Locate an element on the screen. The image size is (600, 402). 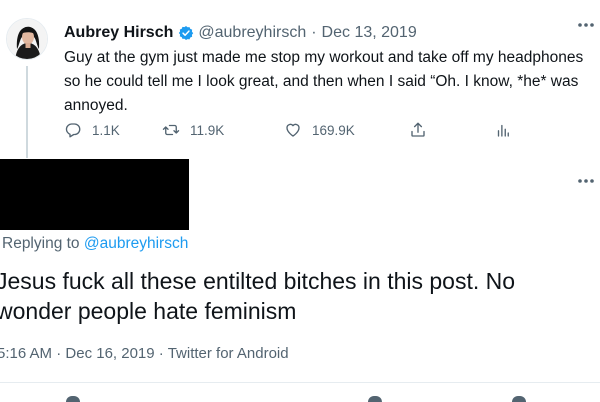
replying-prefix: Replying to is located at coordinates (41, 243).